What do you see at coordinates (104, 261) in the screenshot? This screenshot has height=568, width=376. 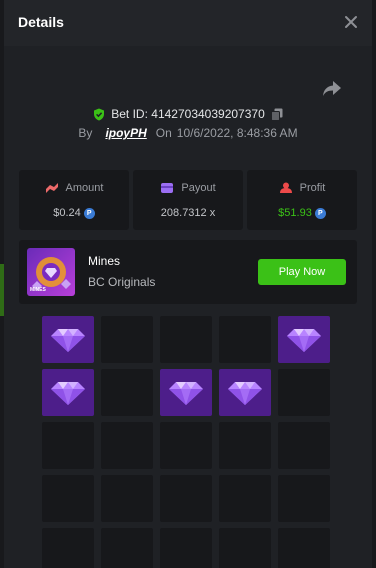 I see `game-name: Mines` at bounding box center [104, 261].